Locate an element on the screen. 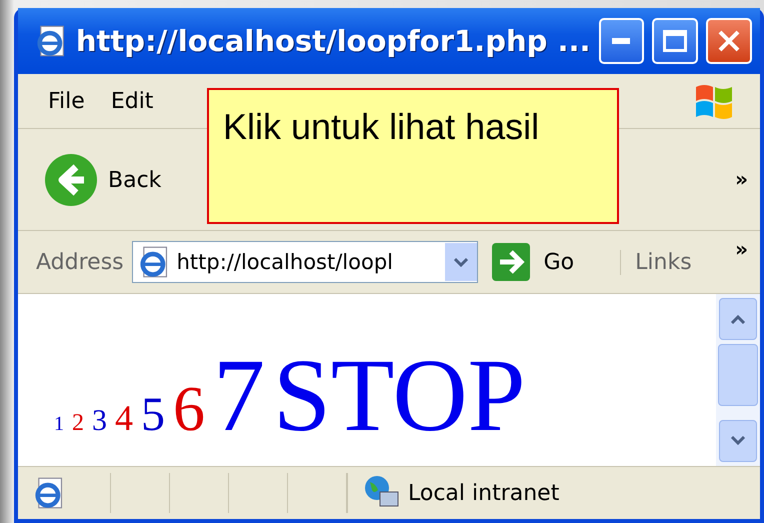 This screenshot has width=764, height=523. callout-note: Klik untuk lihat hasil is located at coordinates (413, 156).